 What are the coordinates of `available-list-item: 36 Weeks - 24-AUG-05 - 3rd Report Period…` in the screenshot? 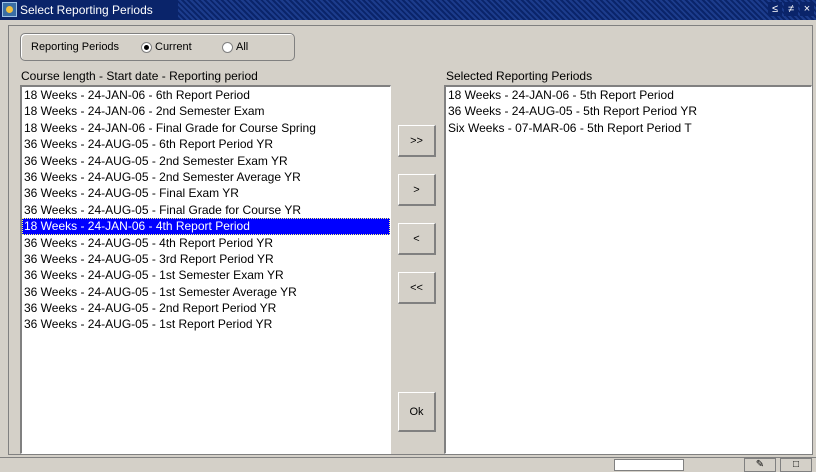 It's located at (206, 259).